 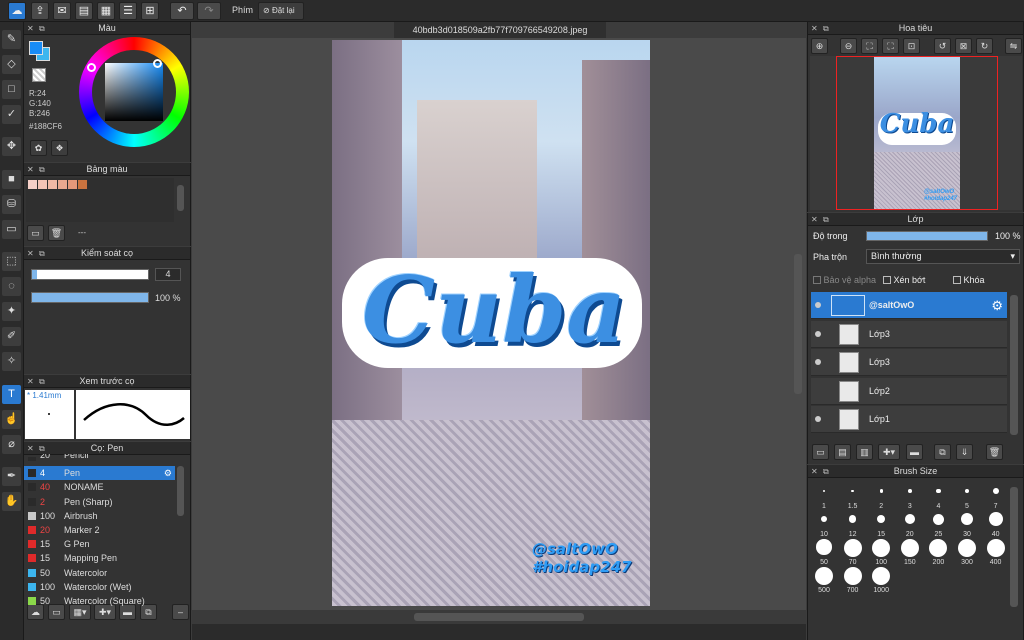 What do you see at coordinates (99, 601) in the screenshot?
I see `brush-item: 50 Watercolor (Square)` at bounding box center [99, 601].